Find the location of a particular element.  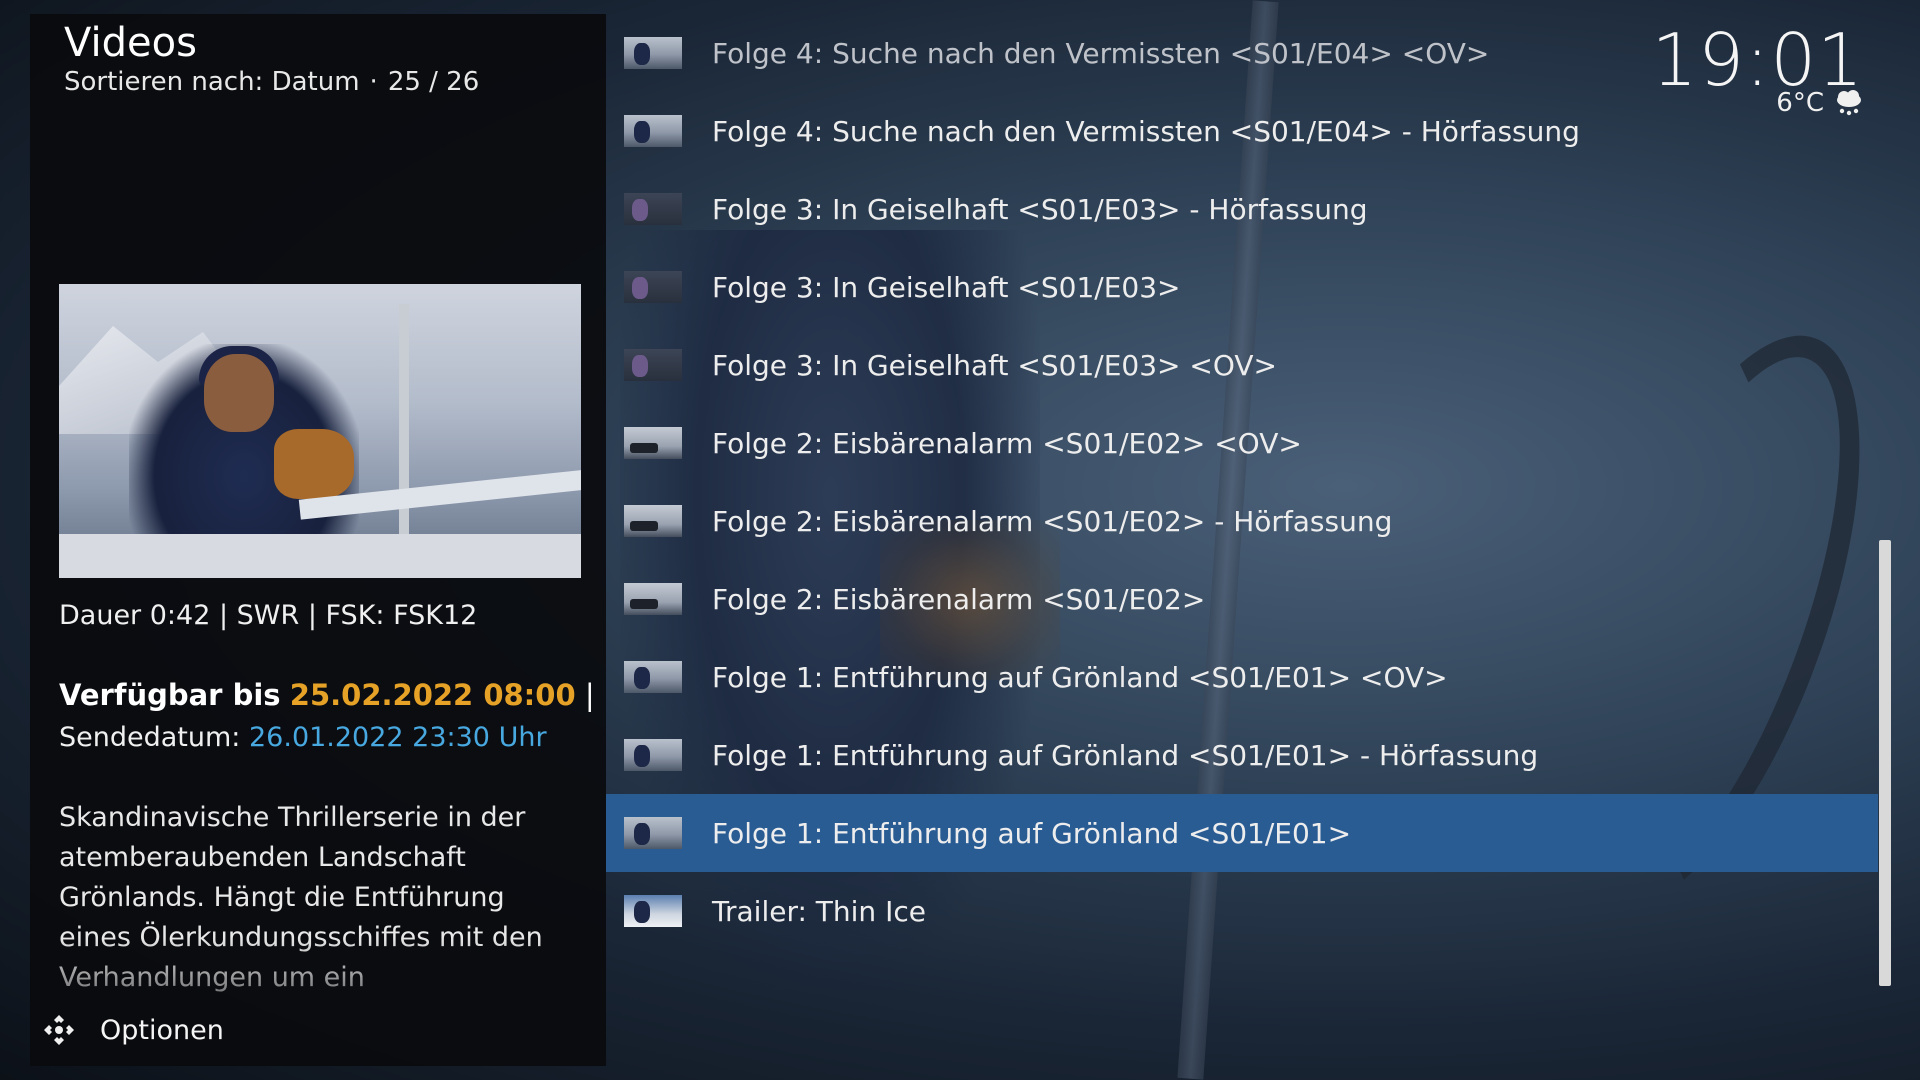

list-scrollbar is located at coordinates (1885, 763).